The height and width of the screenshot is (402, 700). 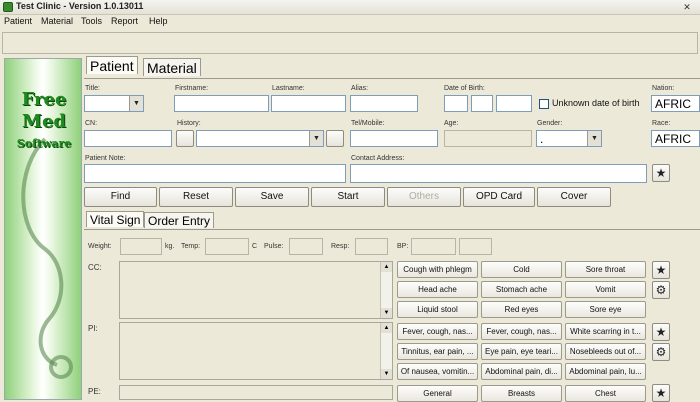 What do you see at coordinates (687, 7) in the screenshot?
I see `close-icon: ✕` at bounding box center [687, 7].